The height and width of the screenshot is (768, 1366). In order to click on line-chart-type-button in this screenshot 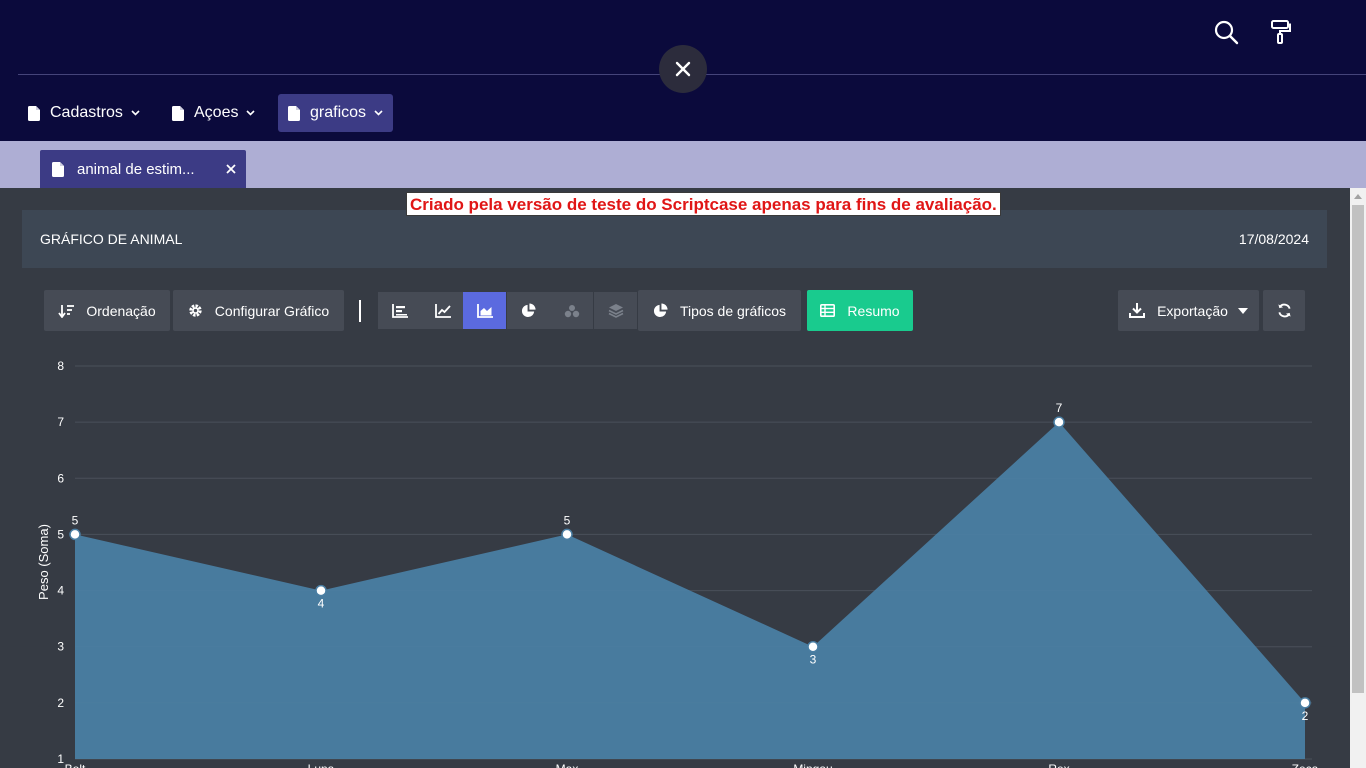, I will do `click(442, 310)`.